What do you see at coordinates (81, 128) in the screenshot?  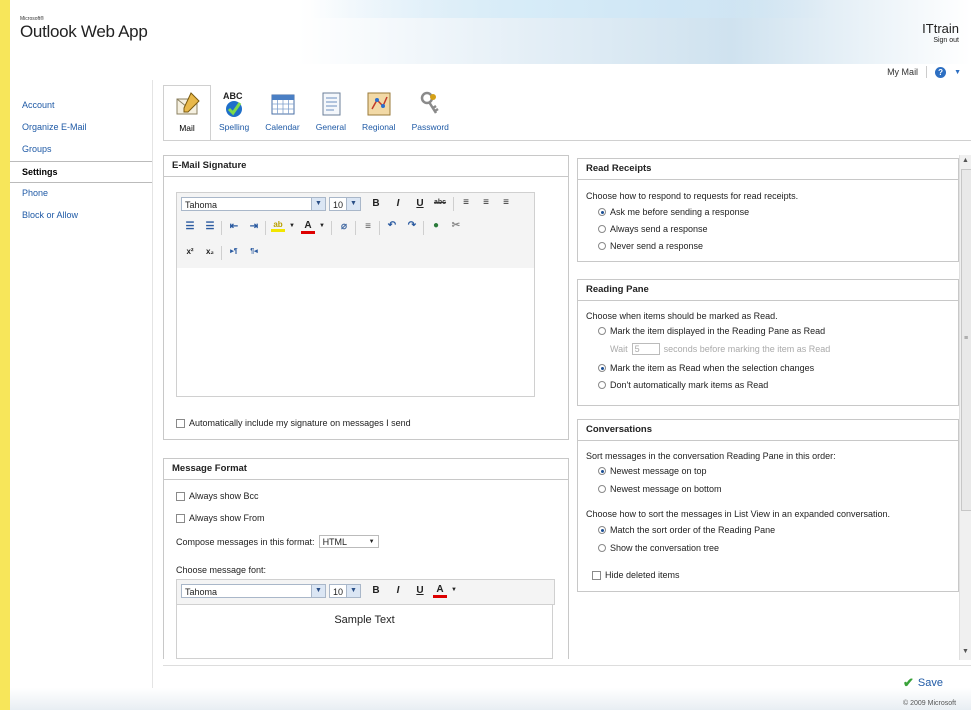 I see `nav-item-organize-email: Organize E-Mail` at bounding box center [81, 128].